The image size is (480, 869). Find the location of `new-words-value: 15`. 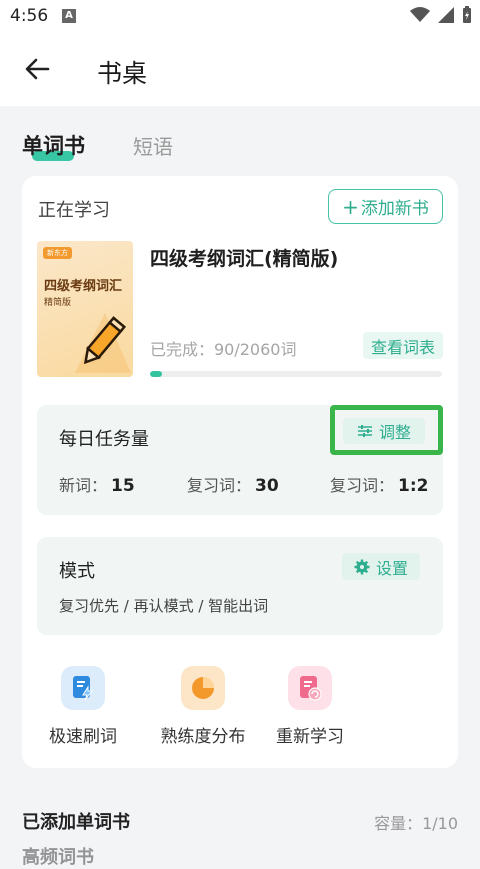

new-words-value: 15 is located at coordinates (123, 486).